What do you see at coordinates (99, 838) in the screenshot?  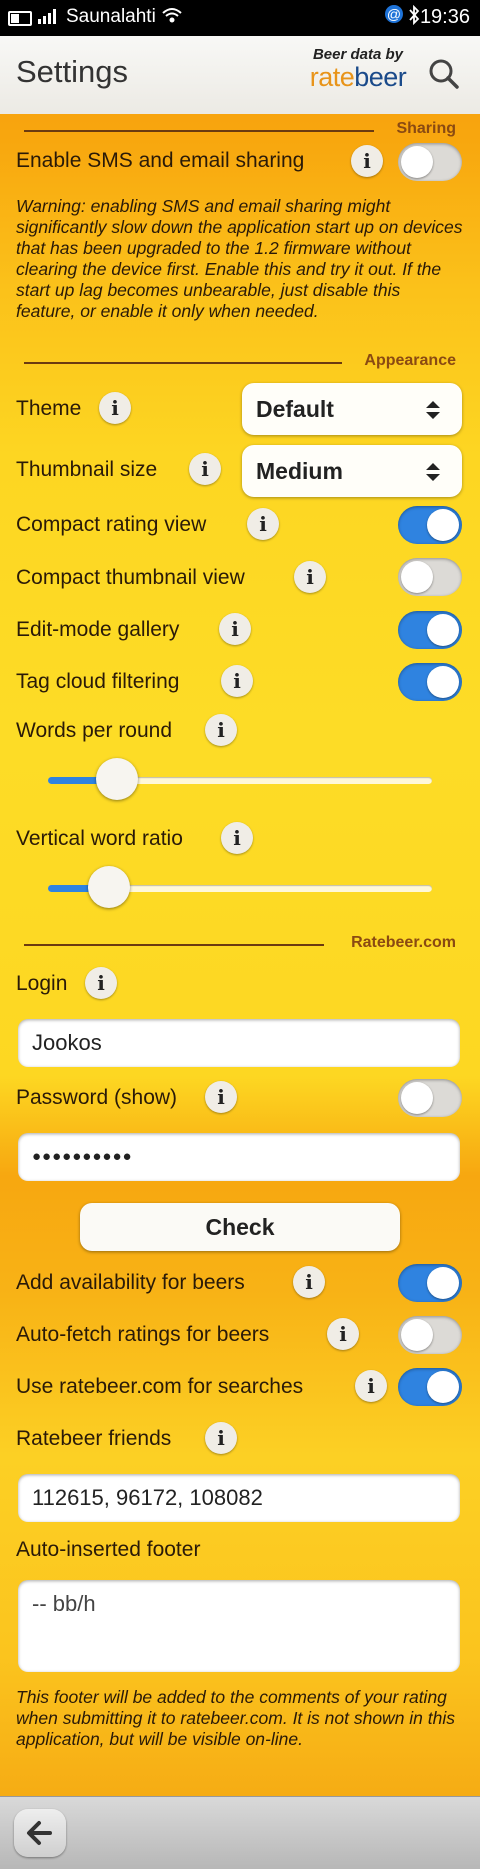 I see `vertical-ratio-label: Vertical word ratio` at bounding box center [99, 838].